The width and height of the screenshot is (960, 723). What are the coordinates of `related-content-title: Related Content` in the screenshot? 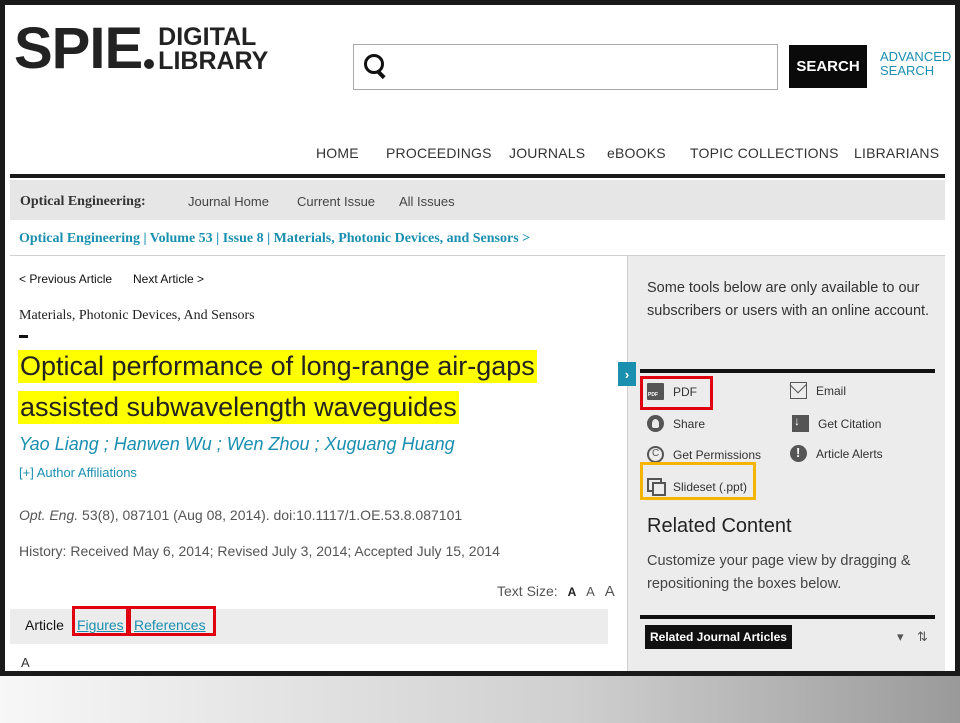 It's located at (719, 526).